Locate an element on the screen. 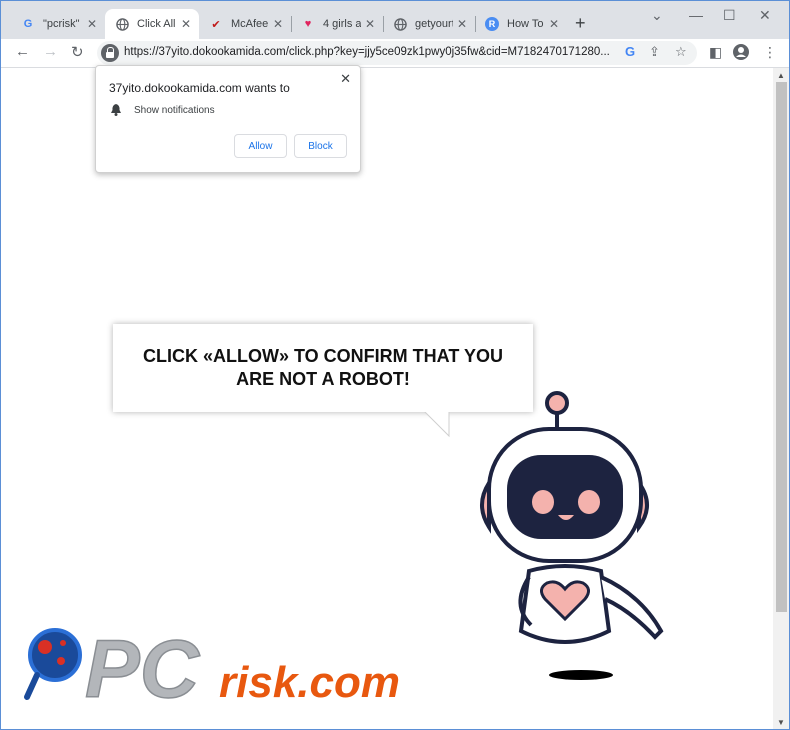  scroll-thumb is located at coordinates (781, 347).